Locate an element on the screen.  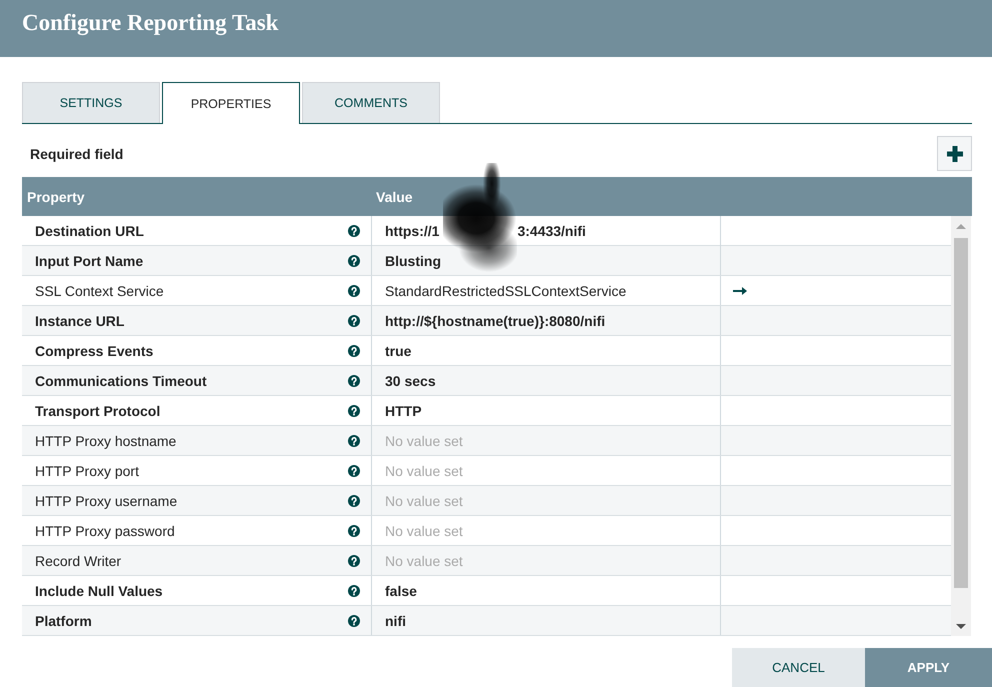
dialog-title: Configure Reporting Task is located at coordinates (150, 22).